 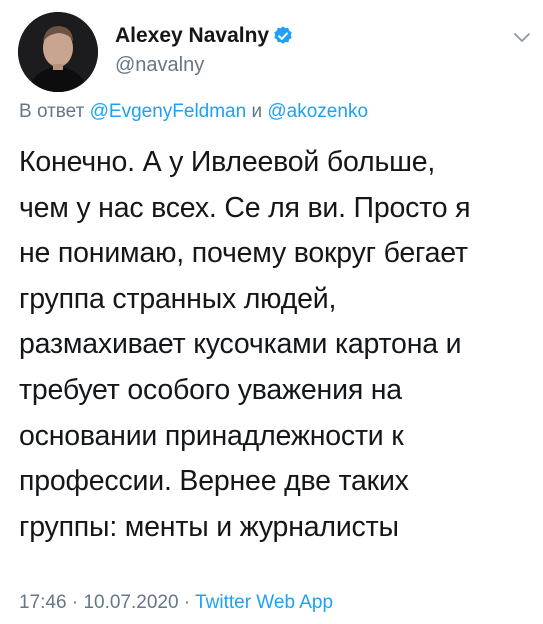 I want to click on tweet-date: 10.07.2020, so click(x=130, y=602).